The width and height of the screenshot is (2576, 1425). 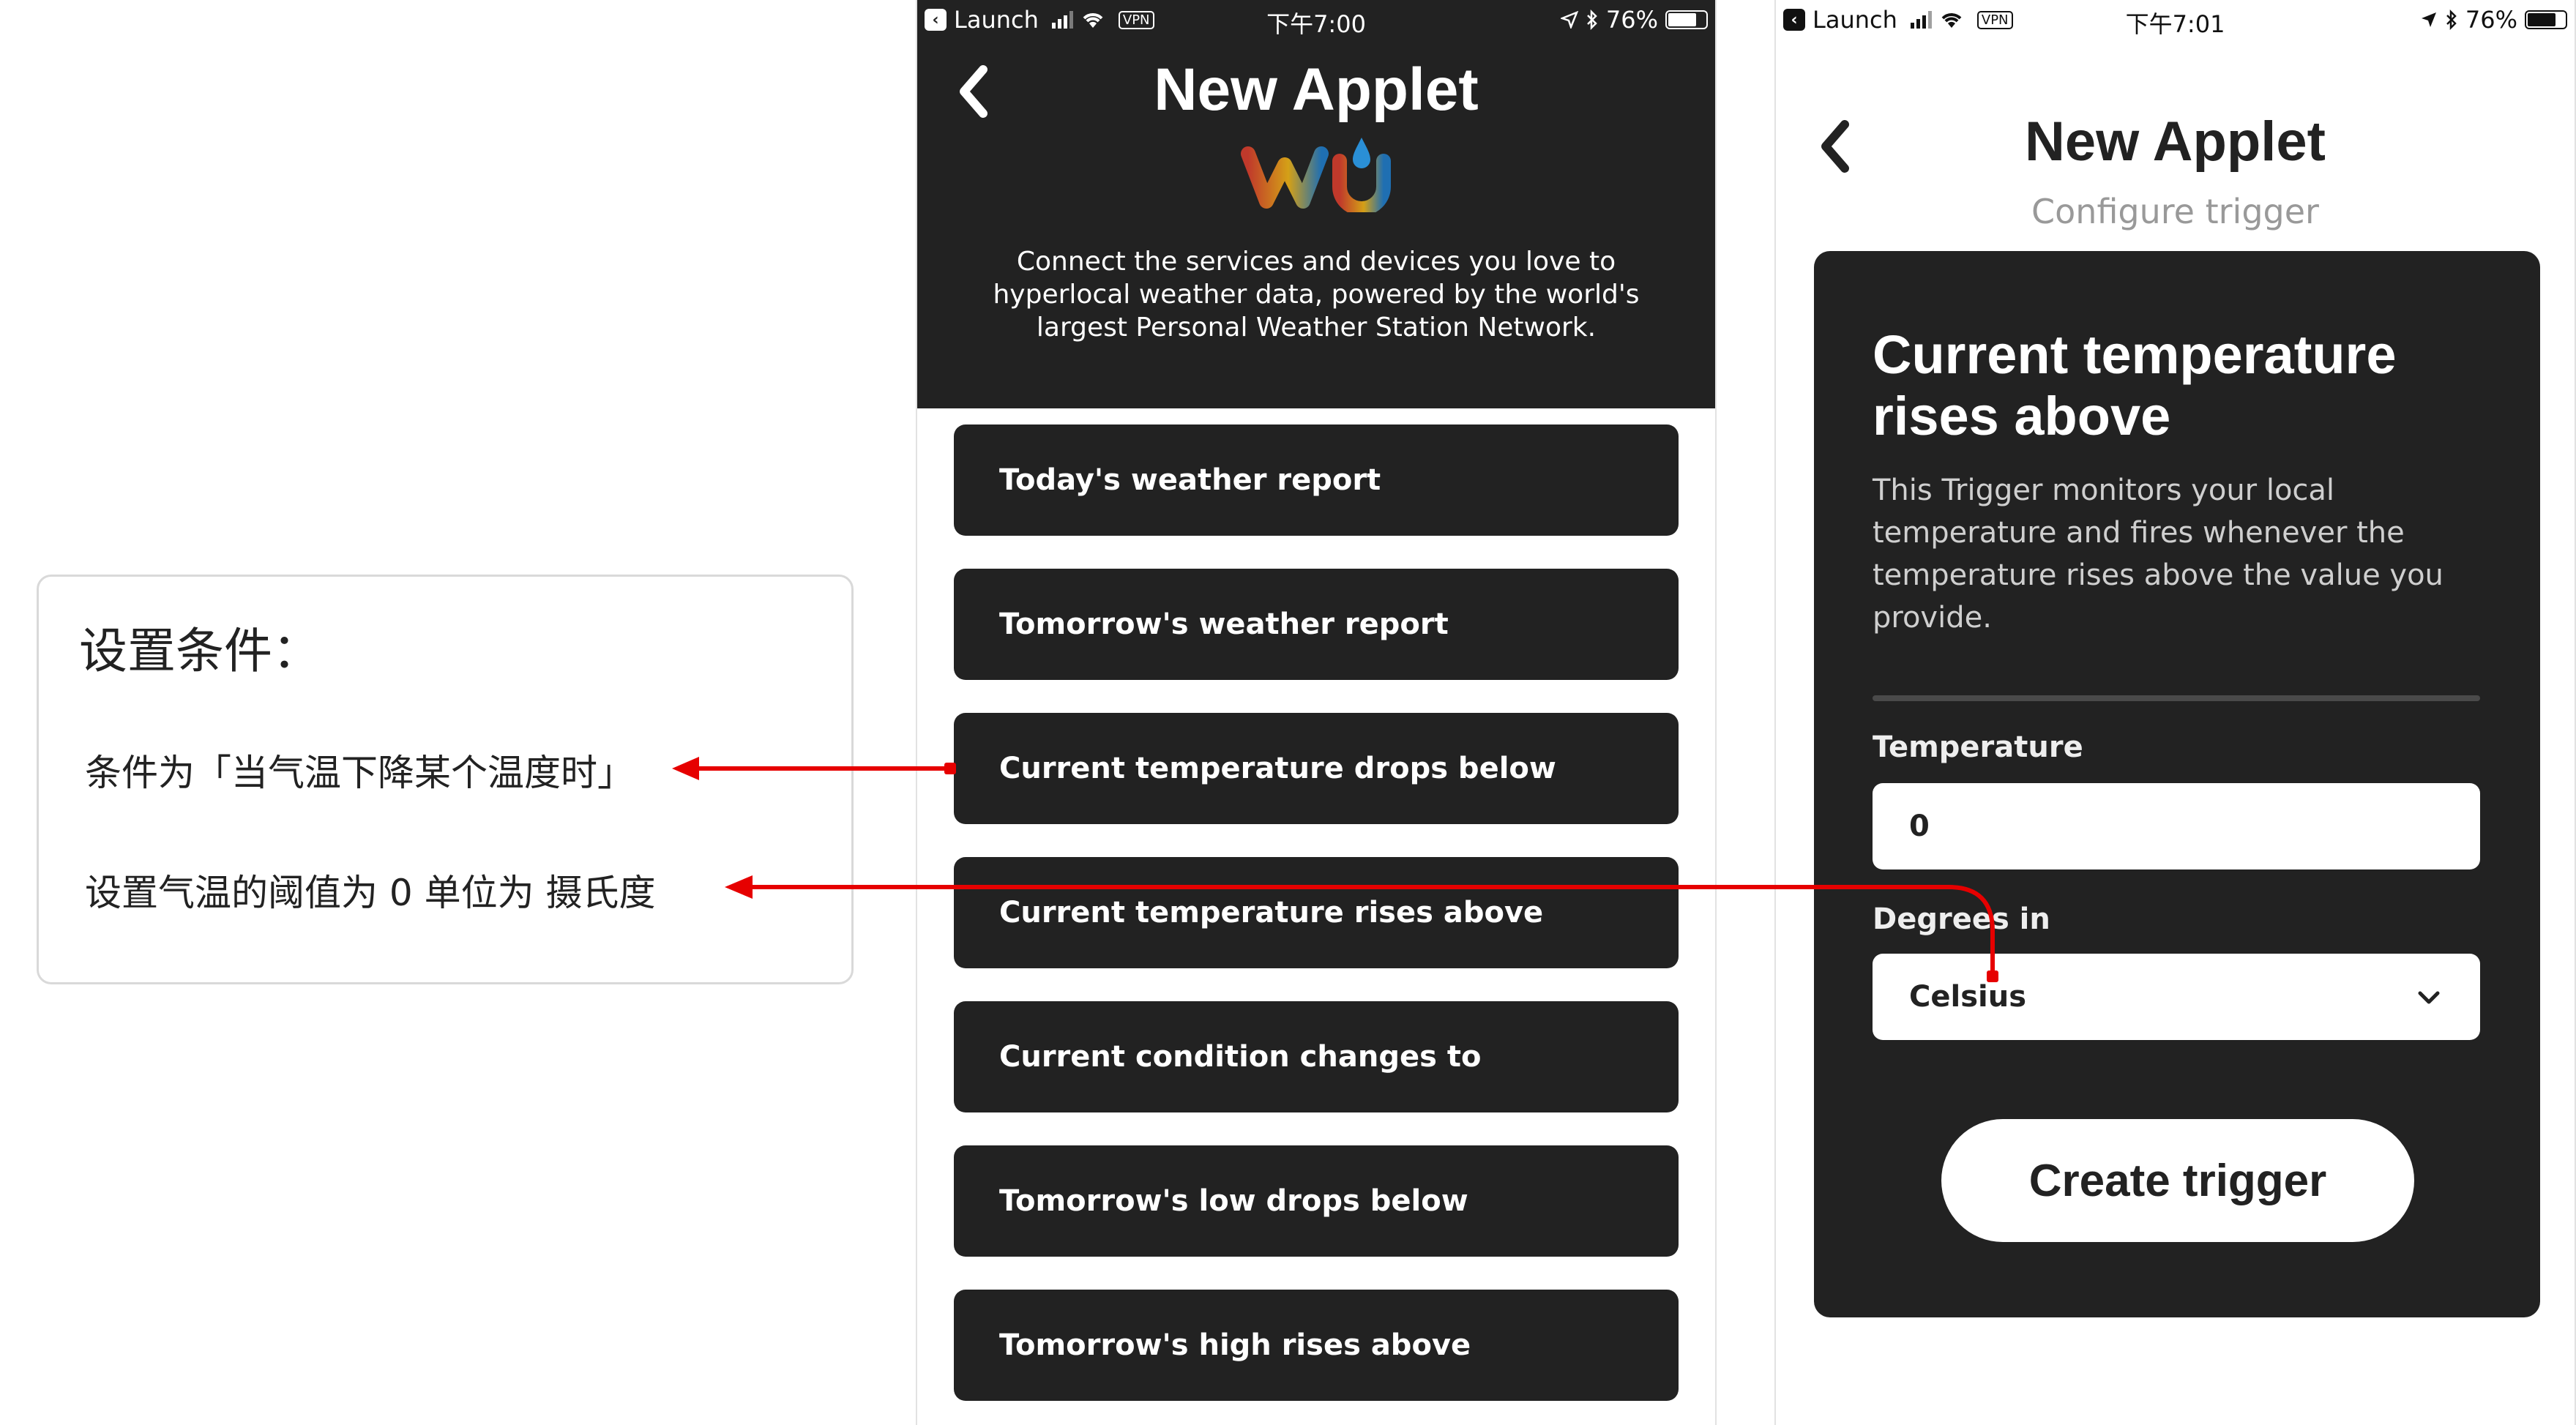 I want to click on annotation-line-threshold: 设置气温的阈值为 0 单位为 摄氏度, so click(x=370, y=893).